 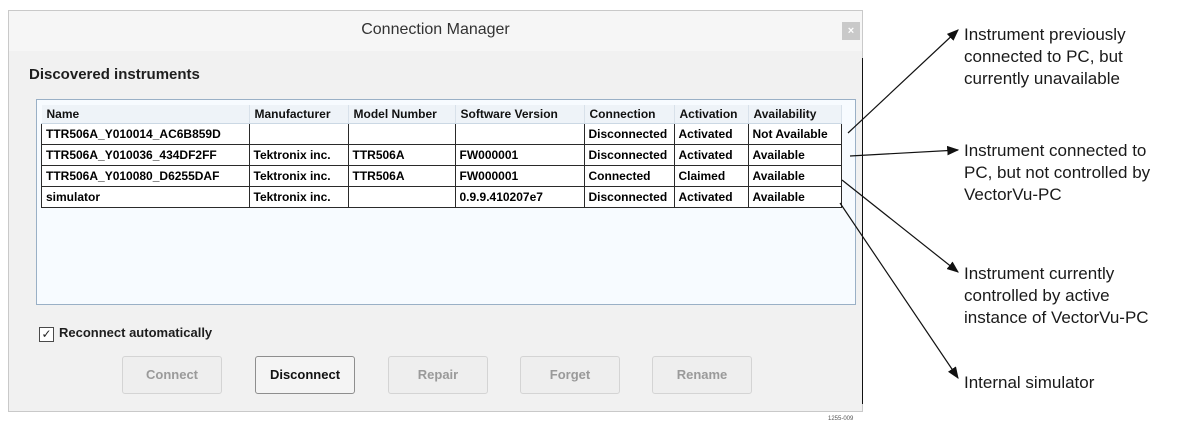 What do you see at coordinates (899, 290) in the screenshot?
I see `arrow-simulator` at bounding box center [899, 290].